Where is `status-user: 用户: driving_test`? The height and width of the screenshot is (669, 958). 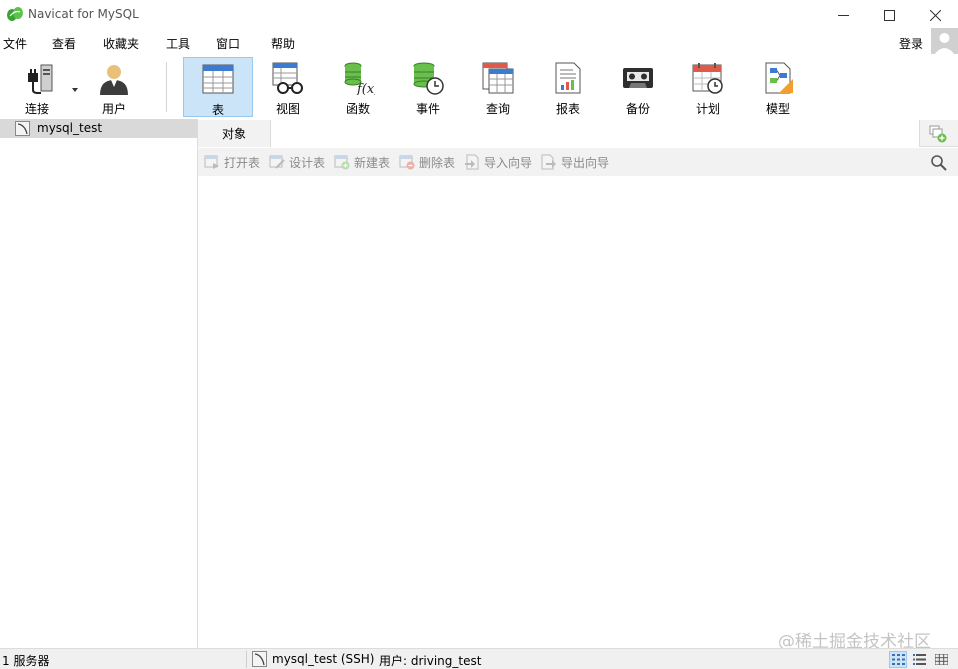 status-user: 用户: driving_test is located at coordinates (430, 661).